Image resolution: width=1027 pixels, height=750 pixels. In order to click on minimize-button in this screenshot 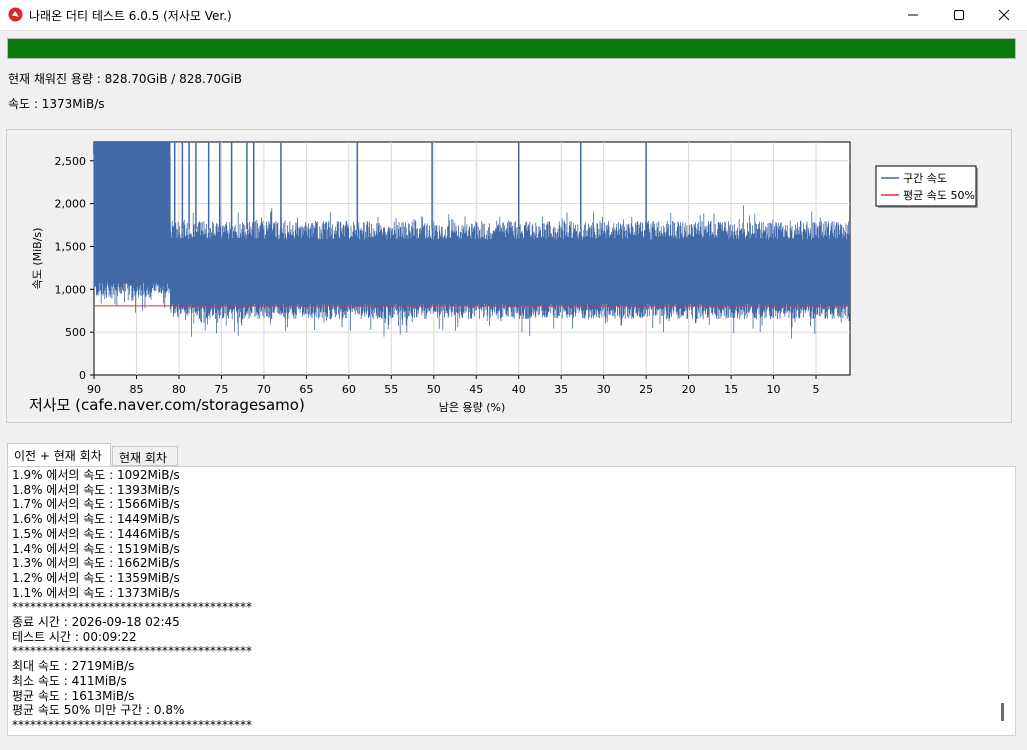, I will do `click(913, 15)`.